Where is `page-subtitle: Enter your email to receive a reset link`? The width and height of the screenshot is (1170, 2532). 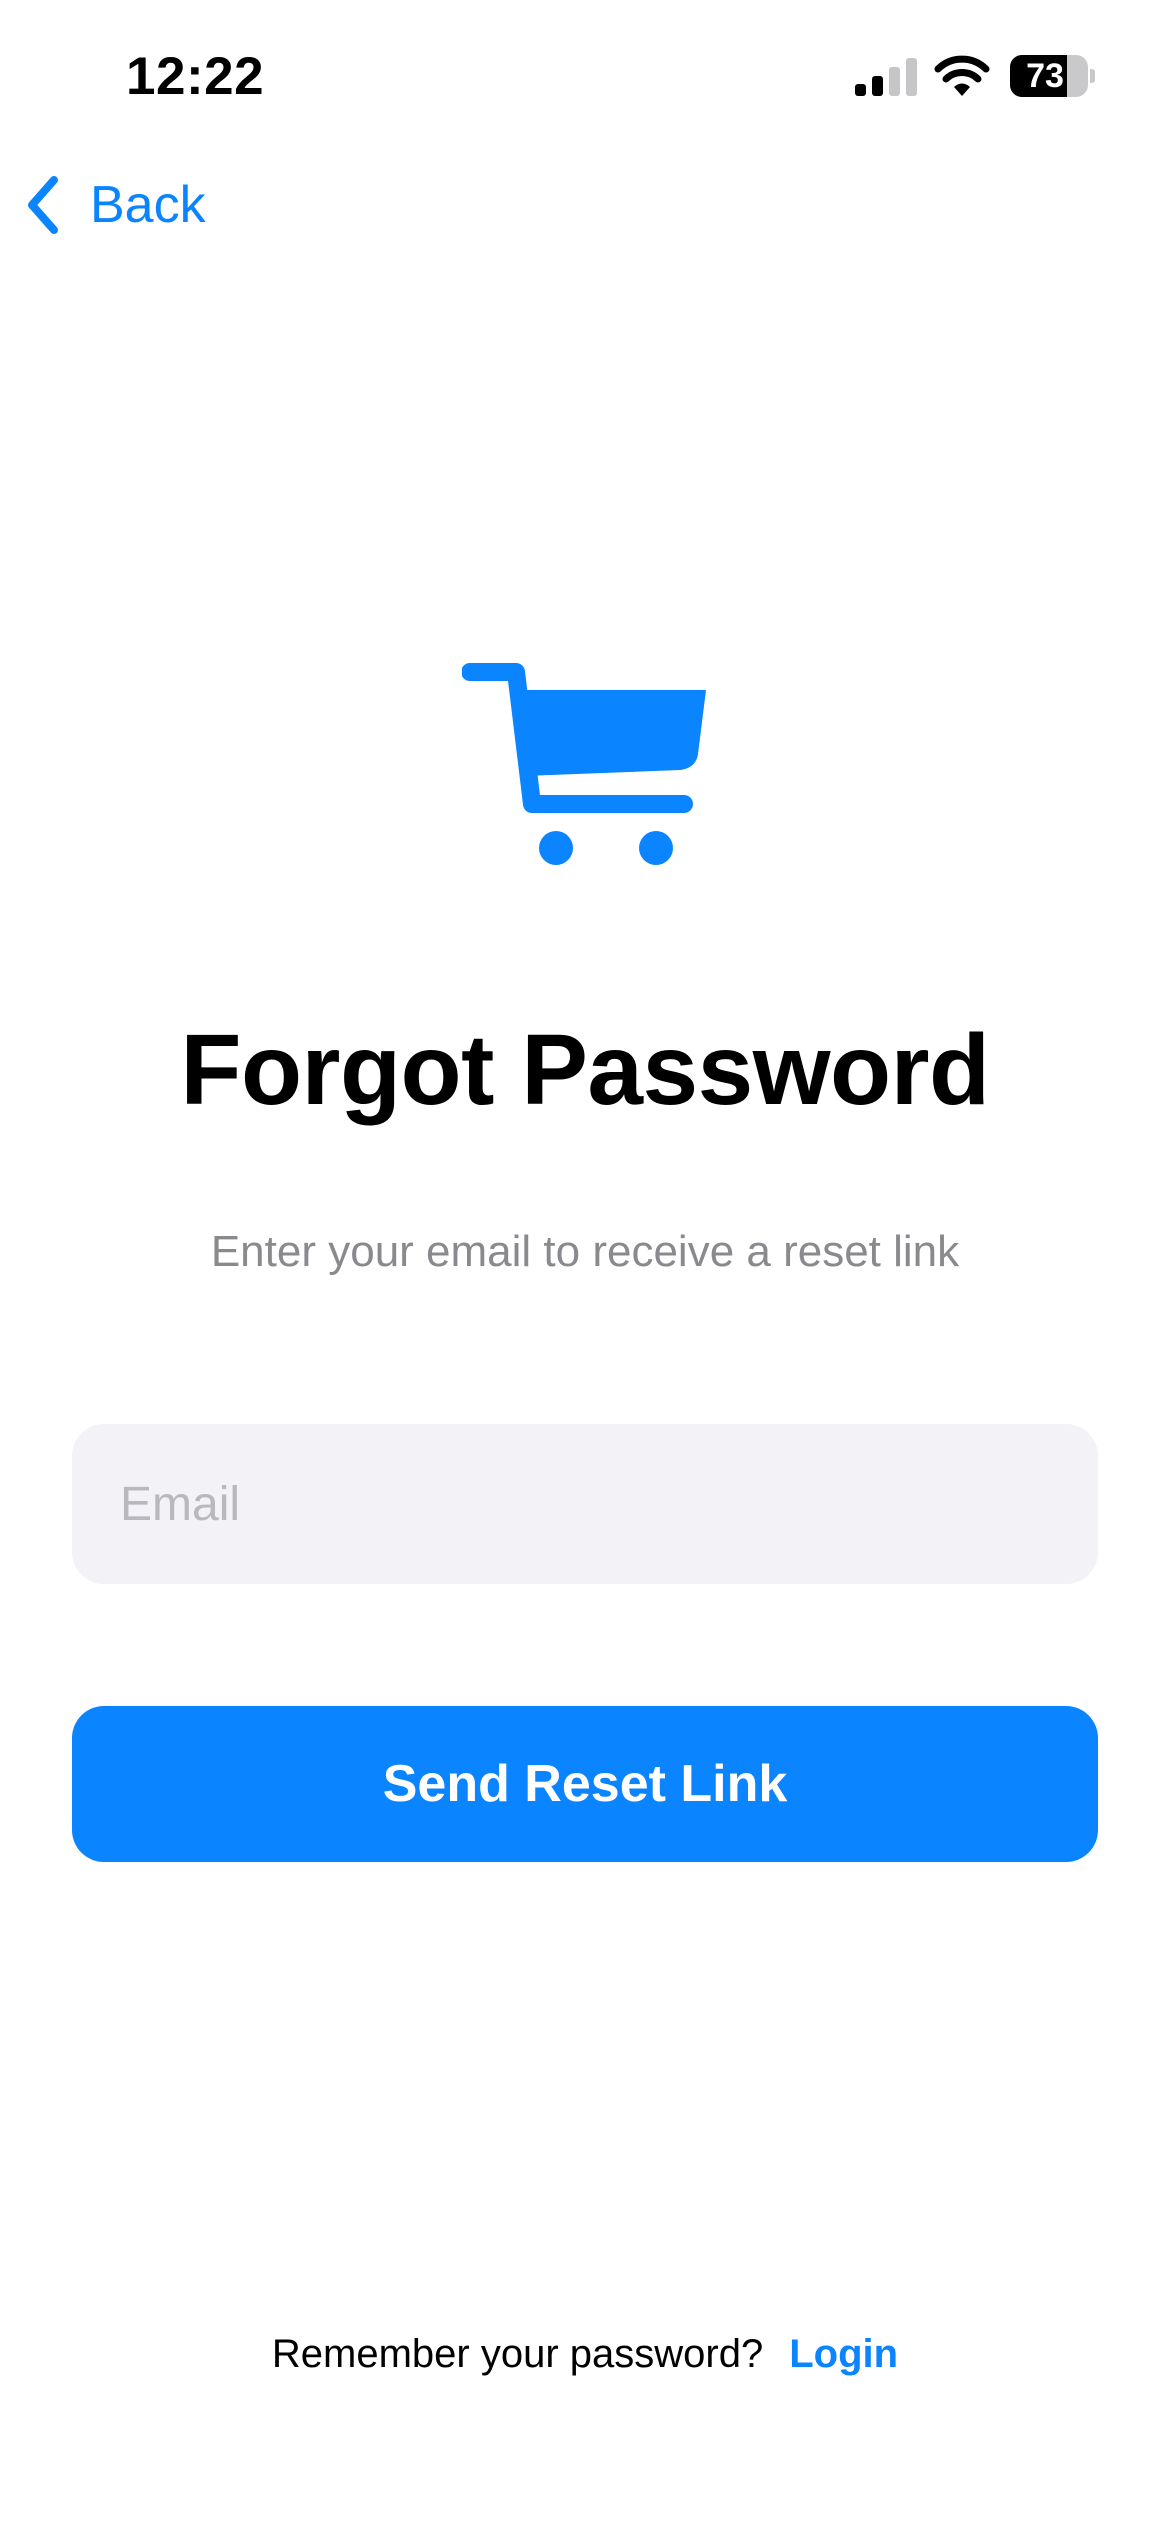
page-subtitle: Enter your email to receive a reset link is located at coordinates (585, 1251).